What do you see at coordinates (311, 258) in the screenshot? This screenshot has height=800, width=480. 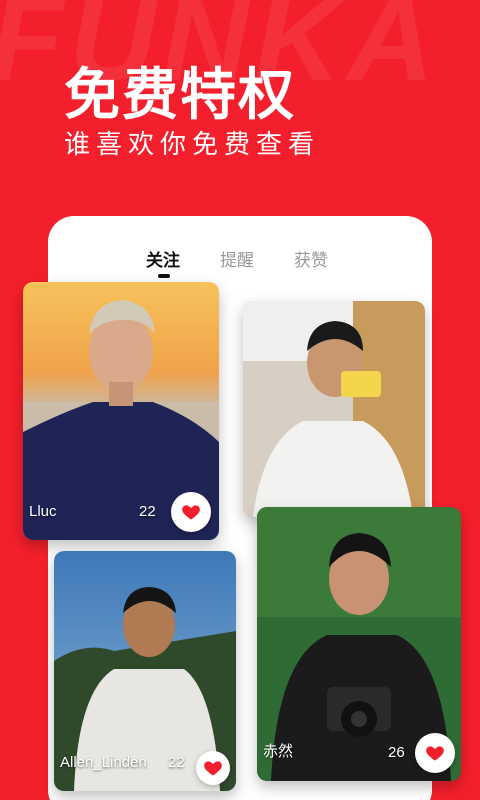 I see `tab-likes: 获赞` at bounding box center [311, 258].